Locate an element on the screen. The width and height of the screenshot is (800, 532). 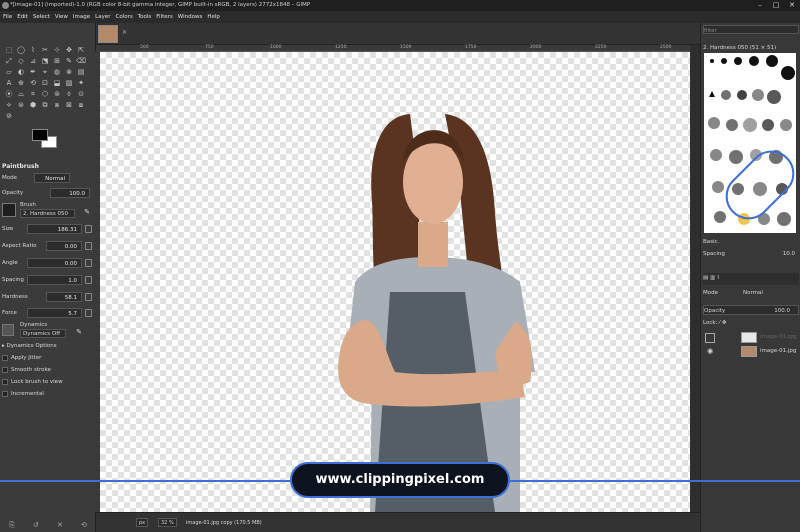
tool-icon: ◐ is located at coordinates (21, 72).